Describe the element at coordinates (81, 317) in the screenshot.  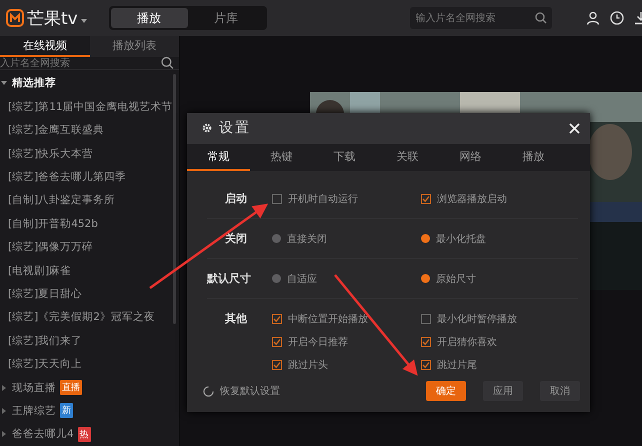
I see `program-item: [综艺]《完美假期2》冠军之夜` at that location.